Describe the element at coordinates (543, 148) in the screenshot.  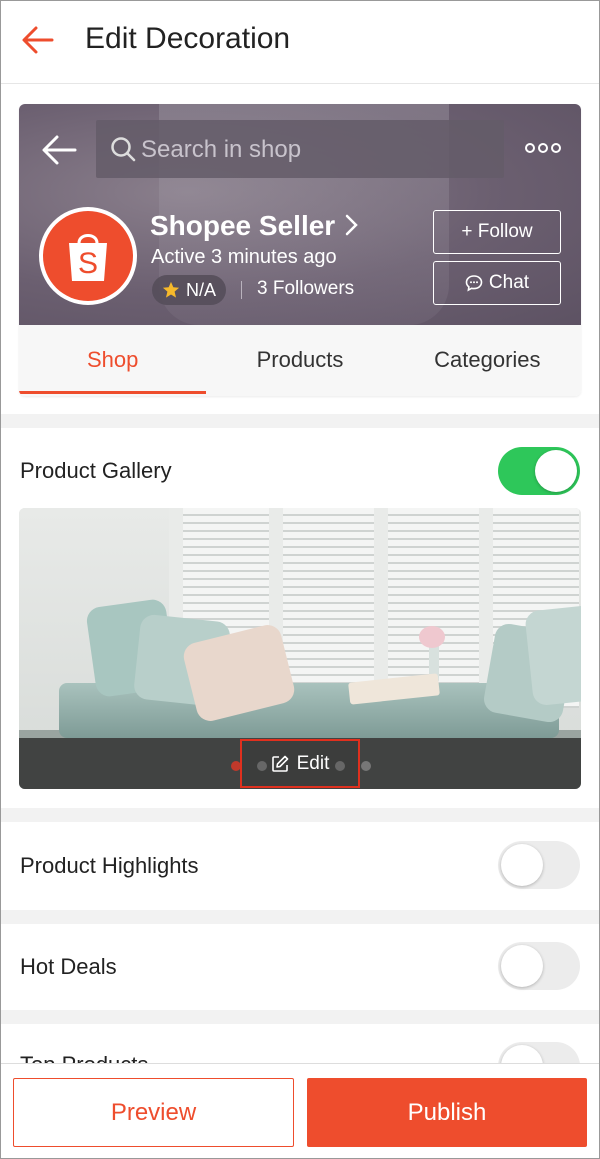
I see `more-options-icon` at that location.